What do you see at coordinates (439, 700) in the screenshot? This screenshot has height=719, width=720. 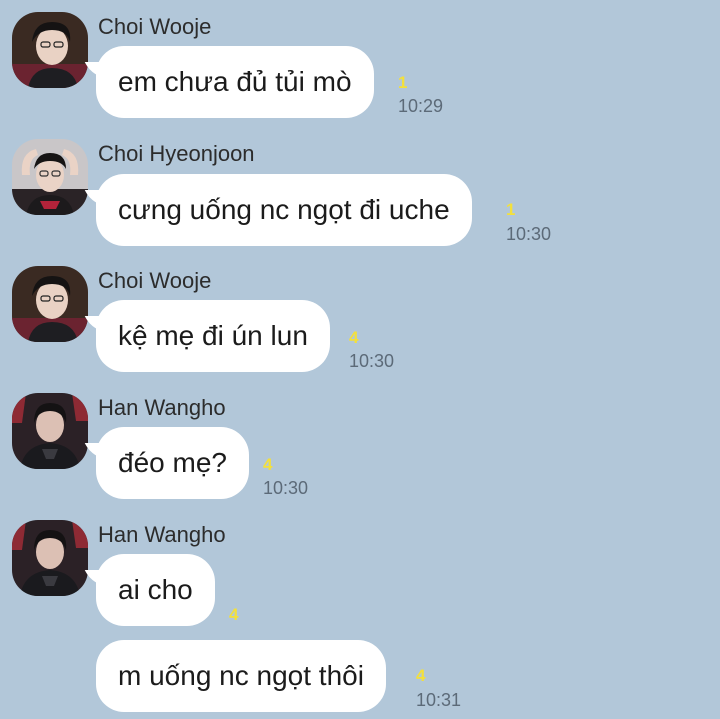 I see `message-time: 10:31` at bounding box center [439, 700].